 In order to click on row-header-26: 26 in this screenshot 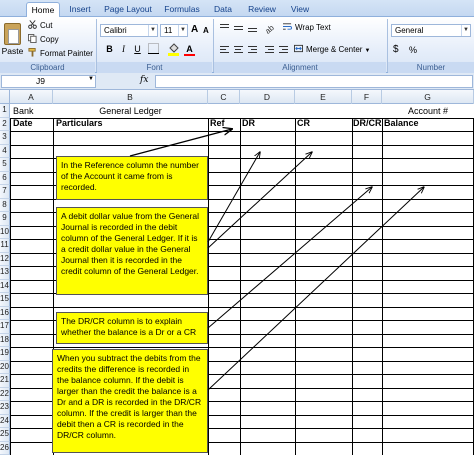, I will do `click(5, 448)`.